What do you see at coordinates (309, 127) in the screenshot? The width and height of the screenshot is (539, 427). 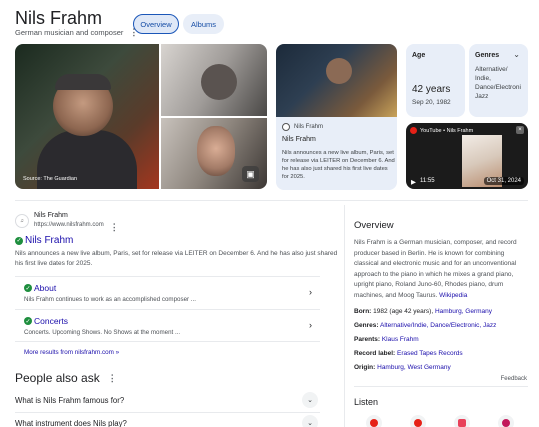 I see `news-source-name: Nils Frahm` at bounding box center [309, 127].